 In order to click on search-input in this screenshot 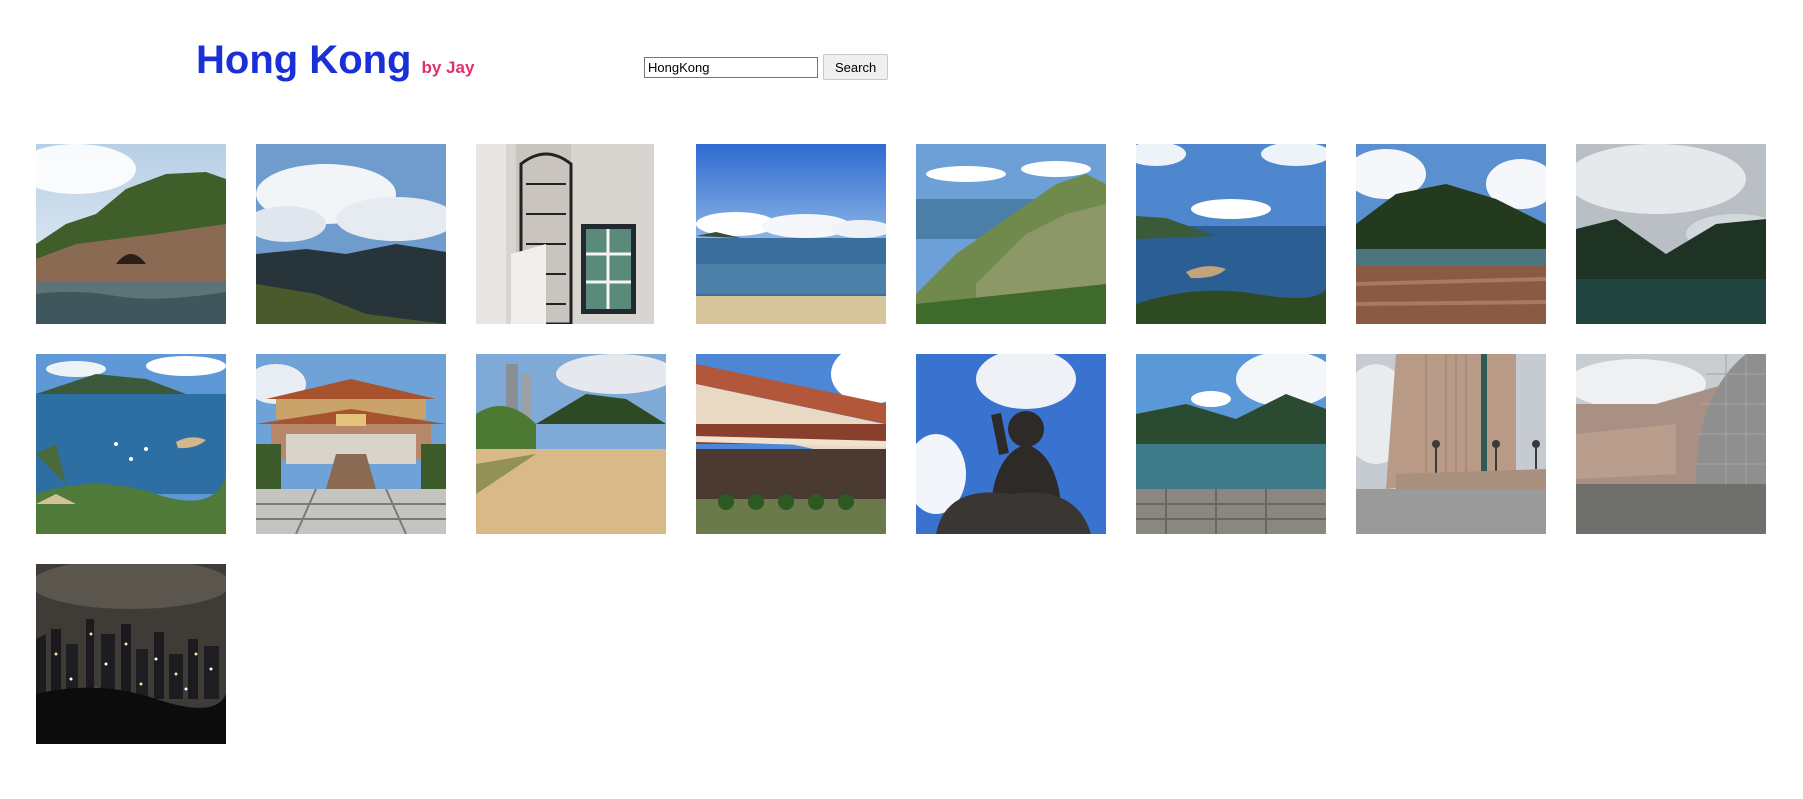, I will do `click(731, 67)`.